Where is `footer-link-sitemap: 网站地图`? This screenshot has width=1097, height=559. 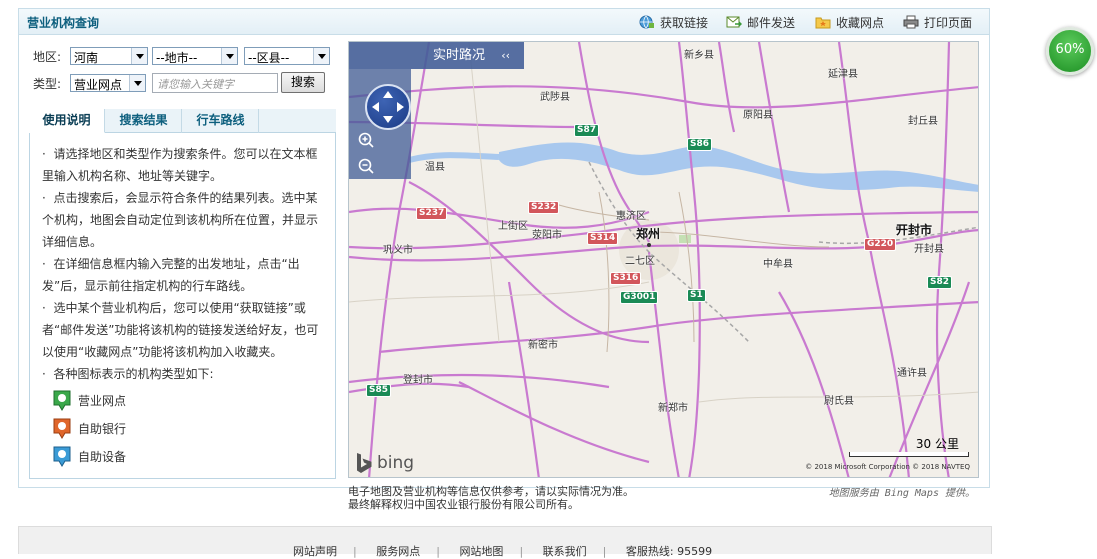 footer-link-sitemap: 网站地图 is located at coordinates (481, 551).